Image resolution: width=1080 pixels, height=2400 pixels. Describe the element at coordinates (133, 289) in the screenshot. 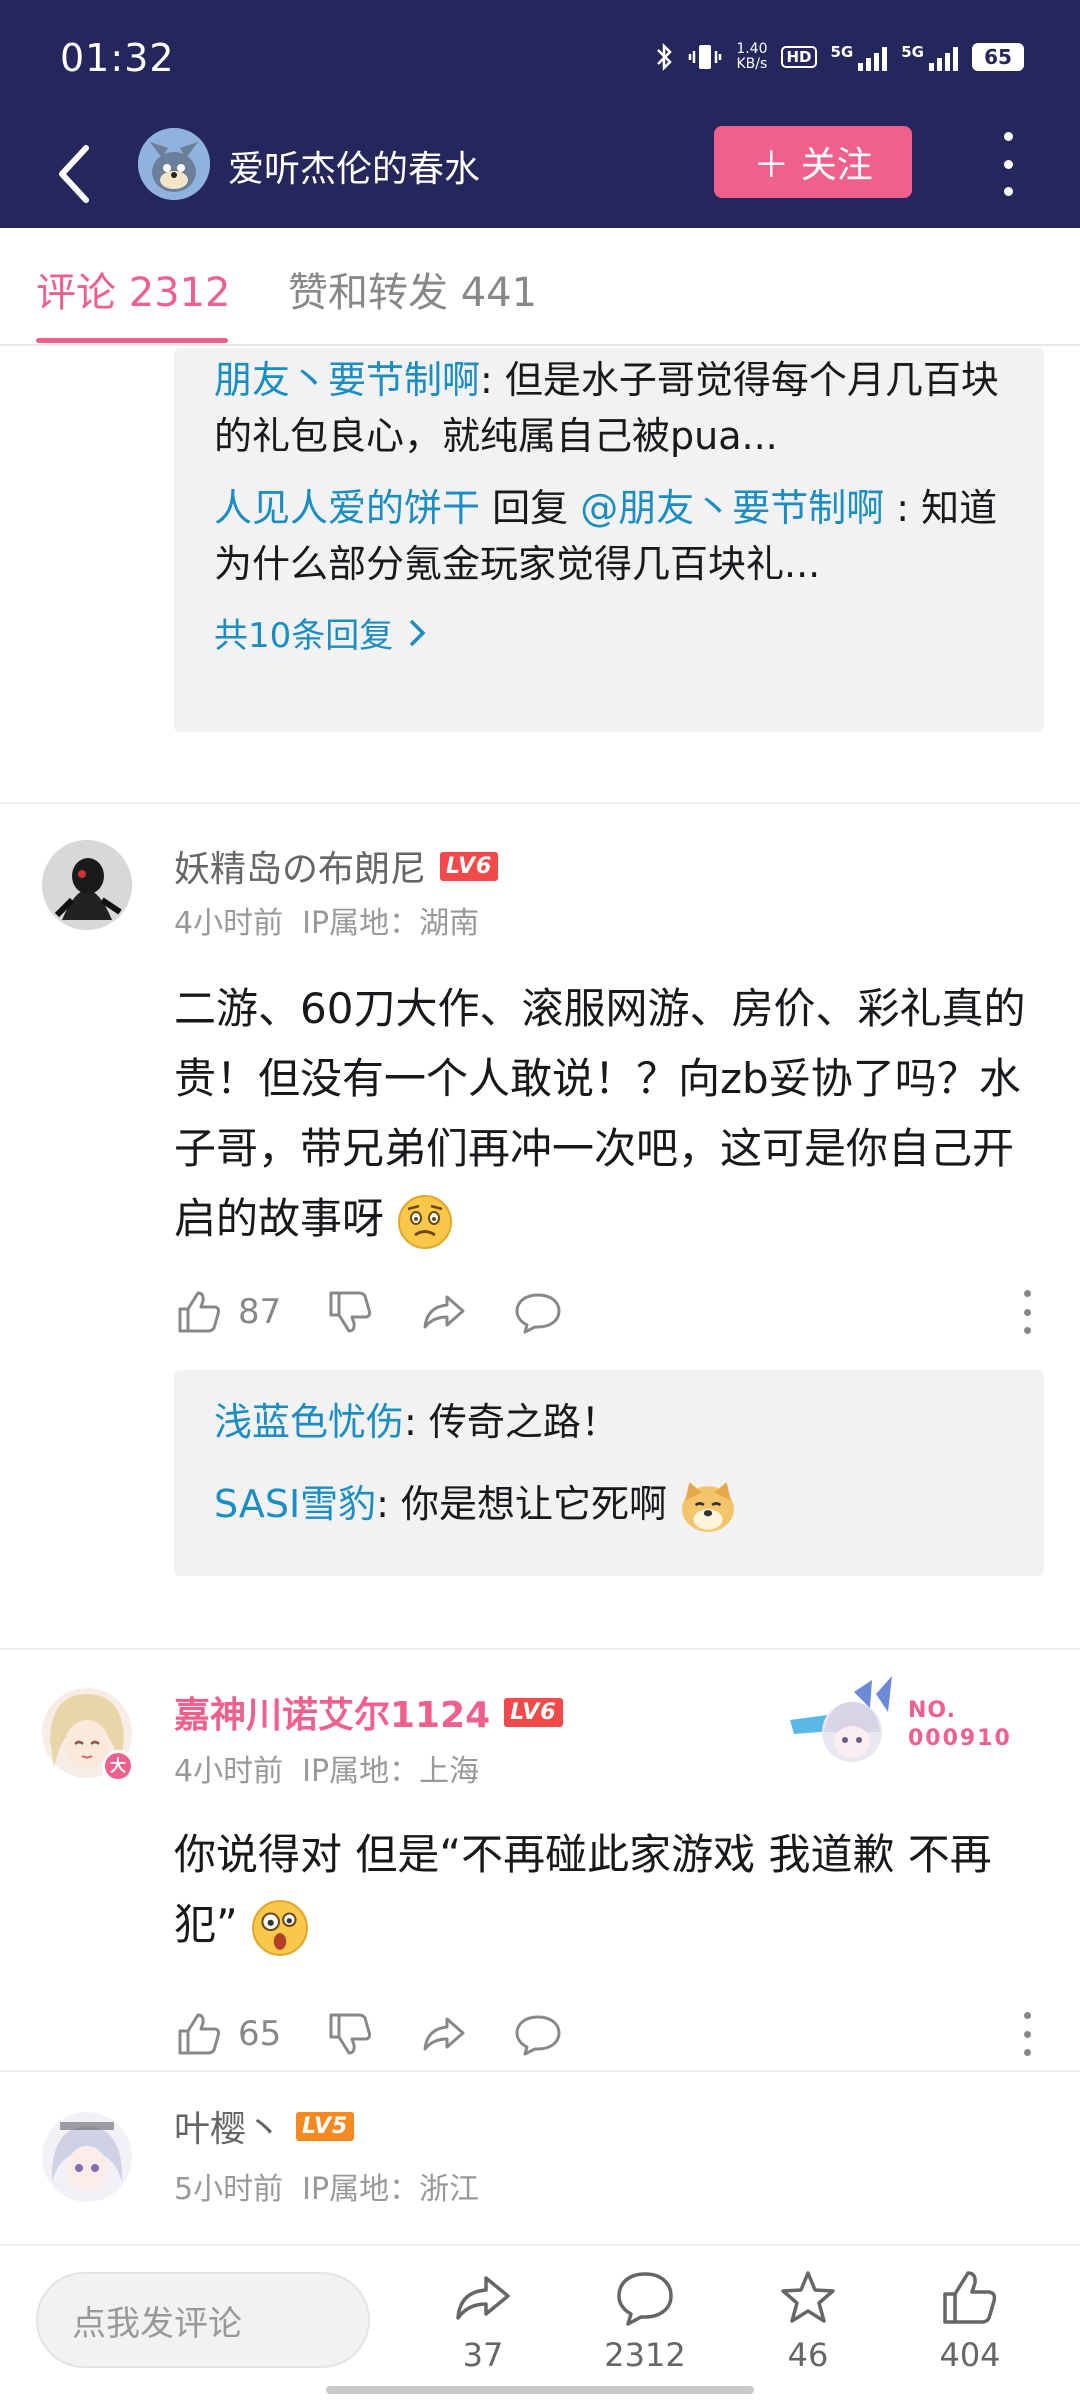

I see `tab-comments: 评论 2312` at that location.